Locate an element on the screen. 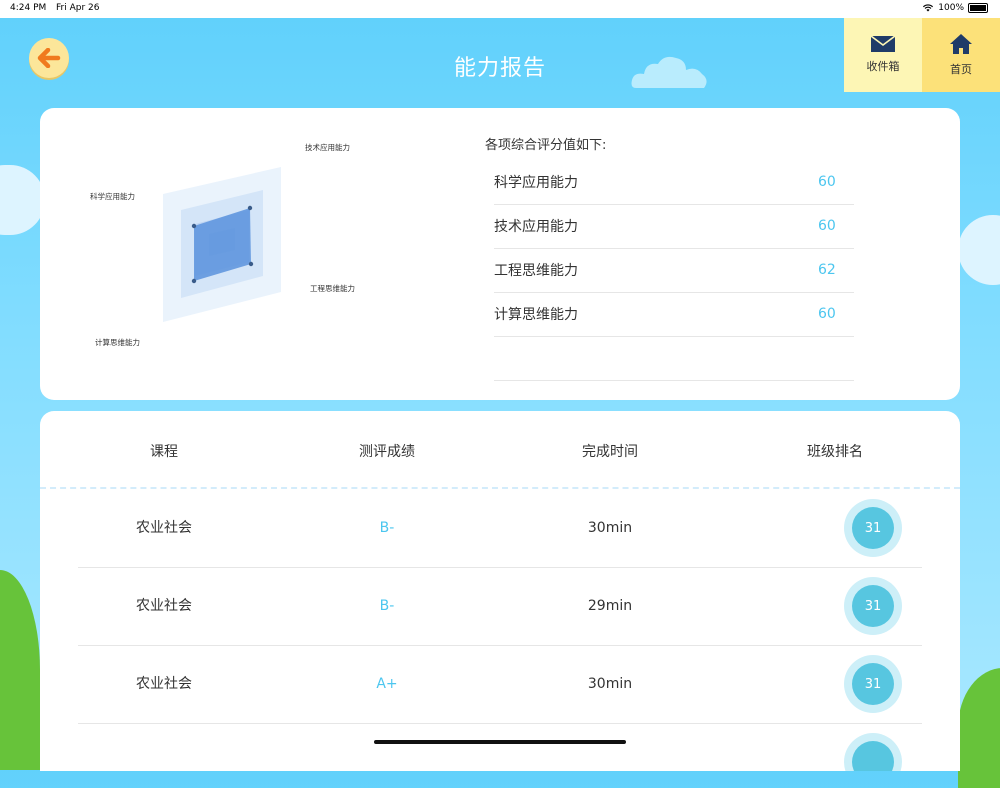 The height and width of the screenshot is (788, 1000). score-name: 科学应用能力 is located at coordinates (536, 183).